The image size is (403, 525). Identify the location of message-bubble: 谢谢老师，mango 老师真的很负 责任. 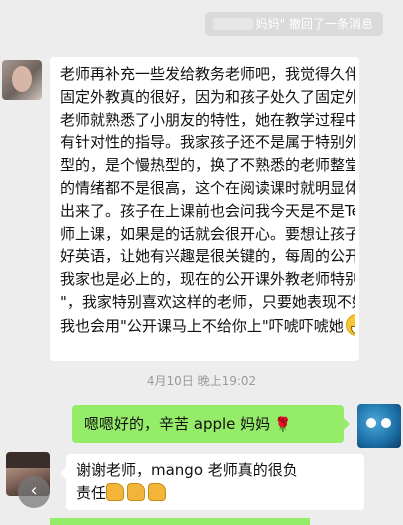
(212, 482).